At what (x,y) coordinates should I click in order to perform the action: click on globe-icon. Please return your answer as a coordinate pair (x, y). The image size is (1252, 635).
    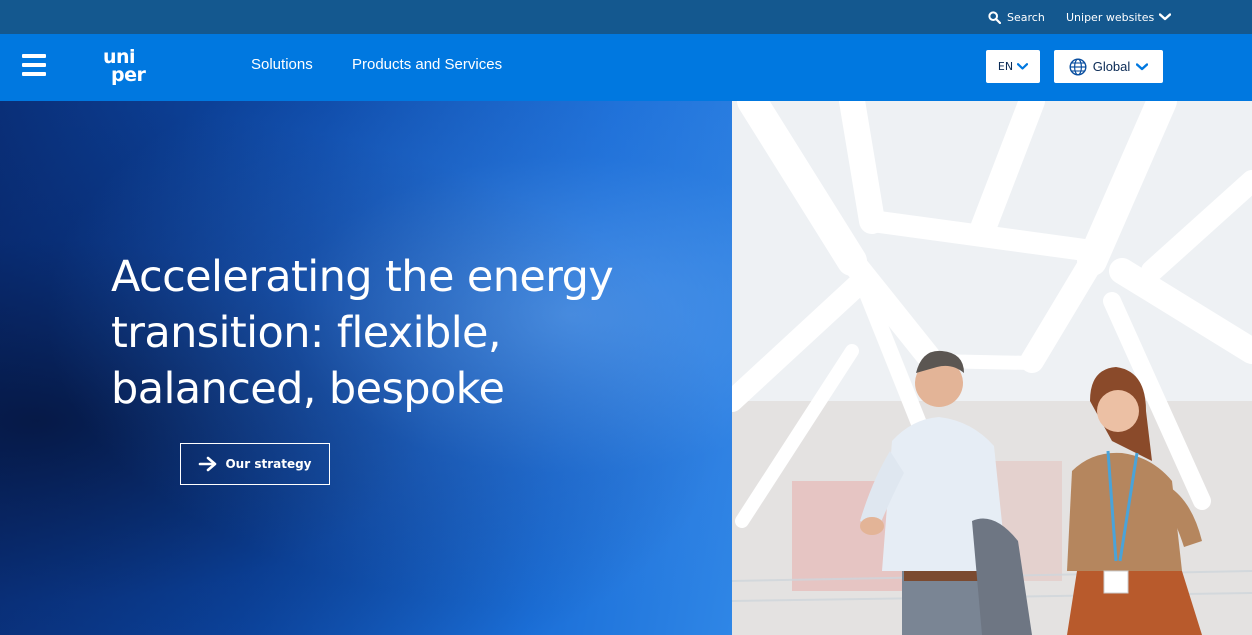
    Looking at the image, I should click on (1078, 66).